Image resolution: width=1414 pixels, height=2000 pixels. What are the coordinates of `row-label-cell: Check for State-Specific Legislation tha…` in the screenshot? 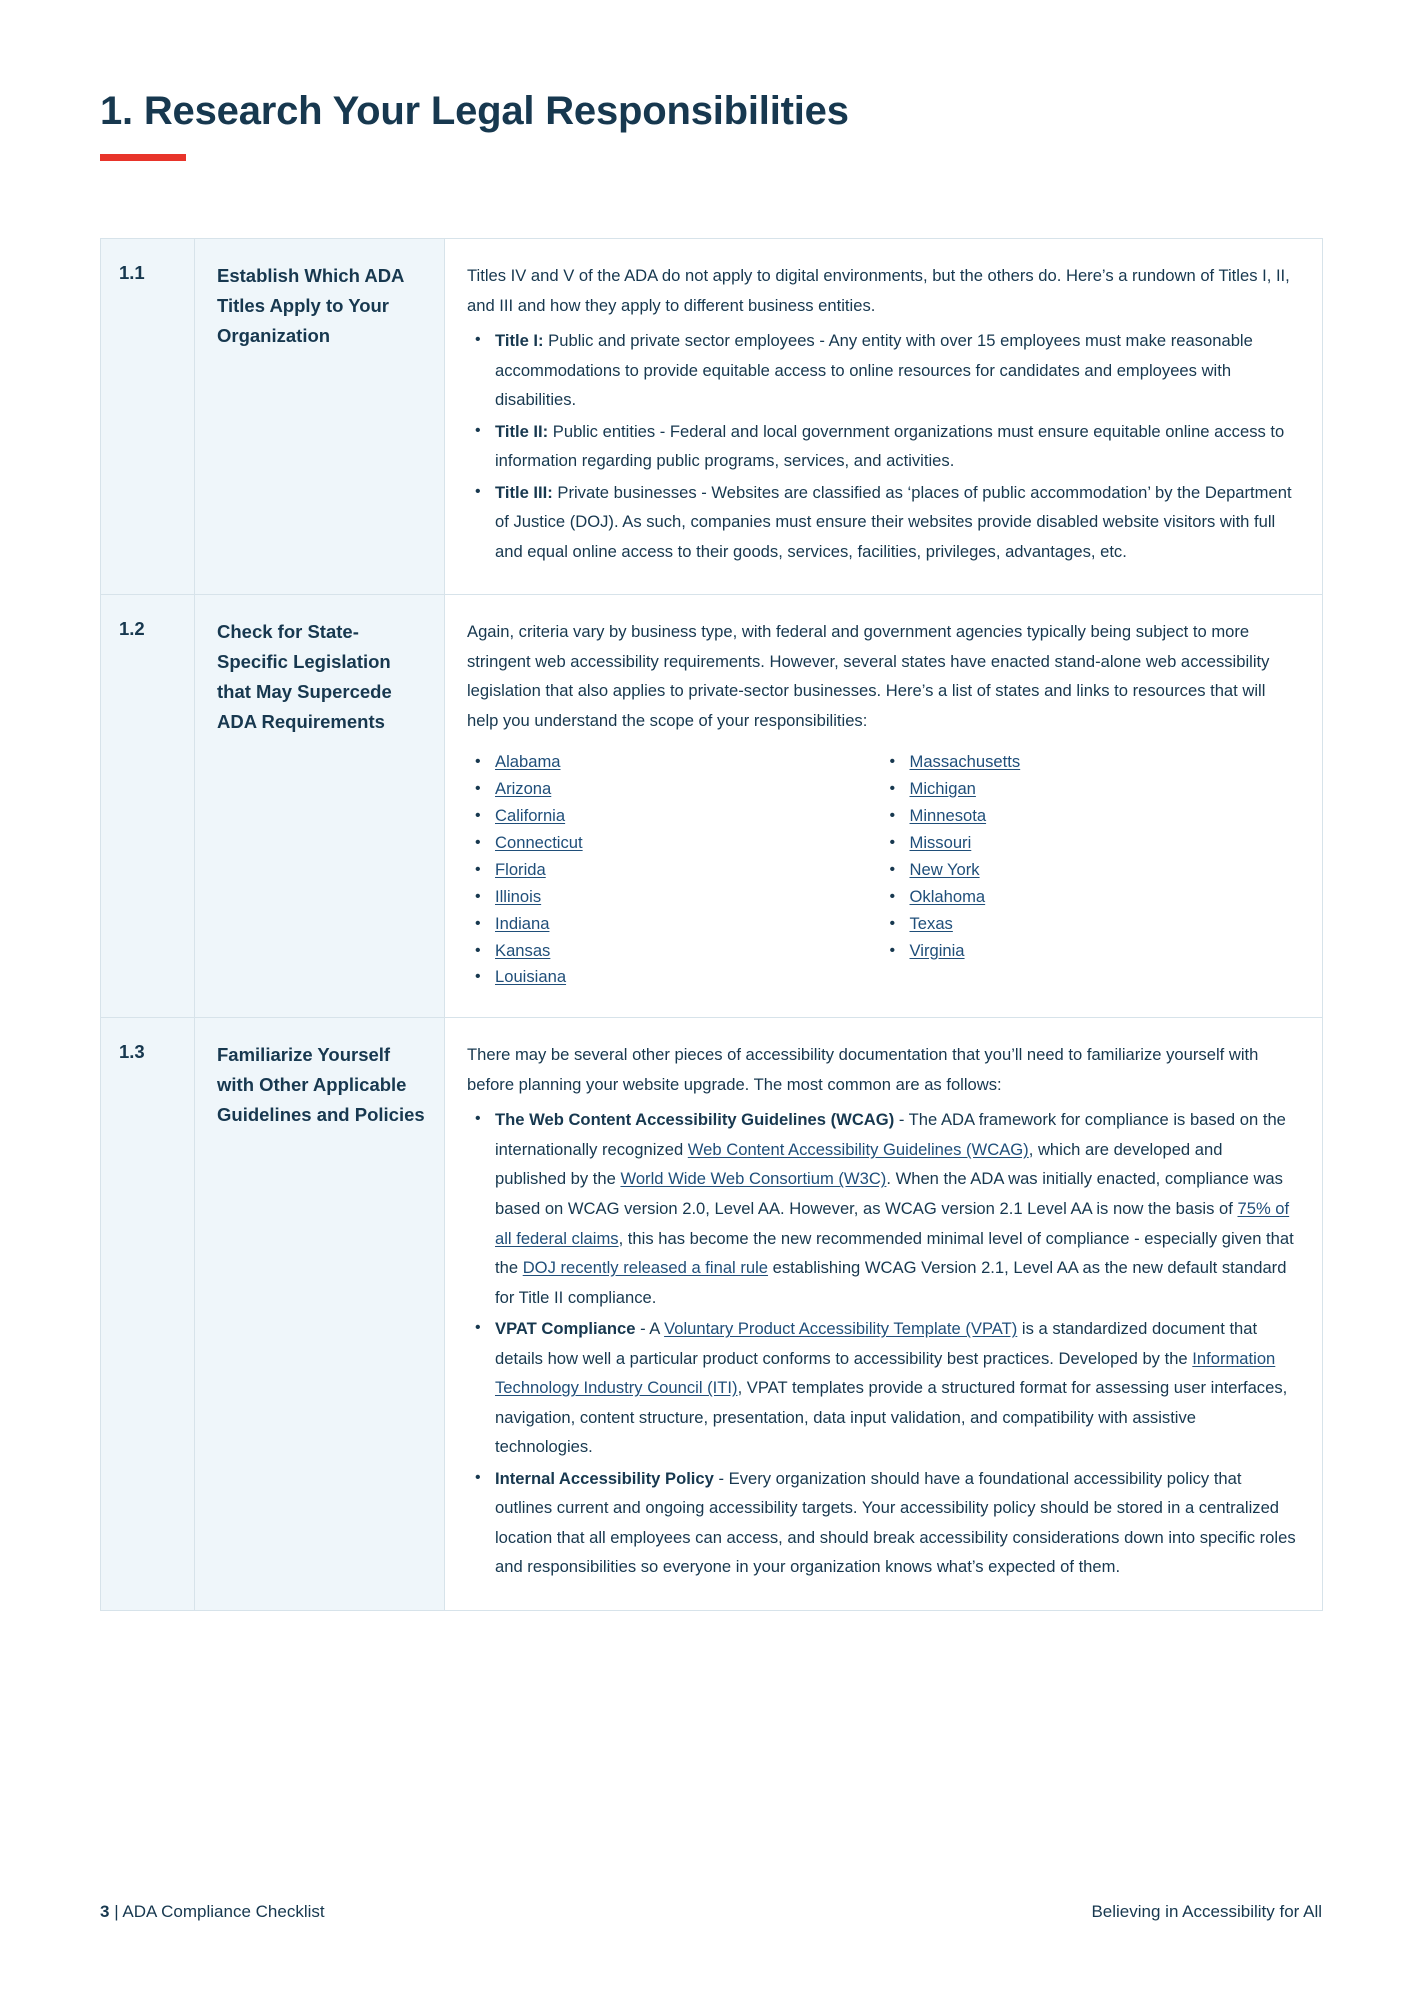 It's located at (319, 806).